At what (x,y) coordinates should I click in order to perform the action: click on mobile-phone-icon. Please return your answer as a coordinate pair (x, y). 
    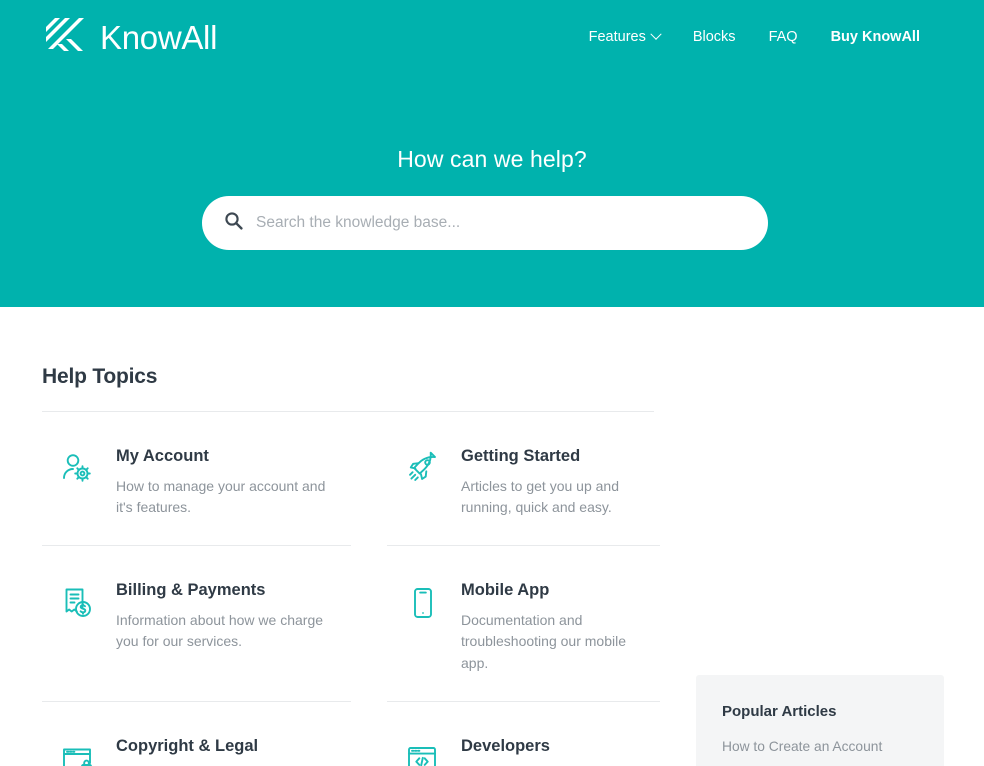
    Looking at the image, I should click on (423, 603).